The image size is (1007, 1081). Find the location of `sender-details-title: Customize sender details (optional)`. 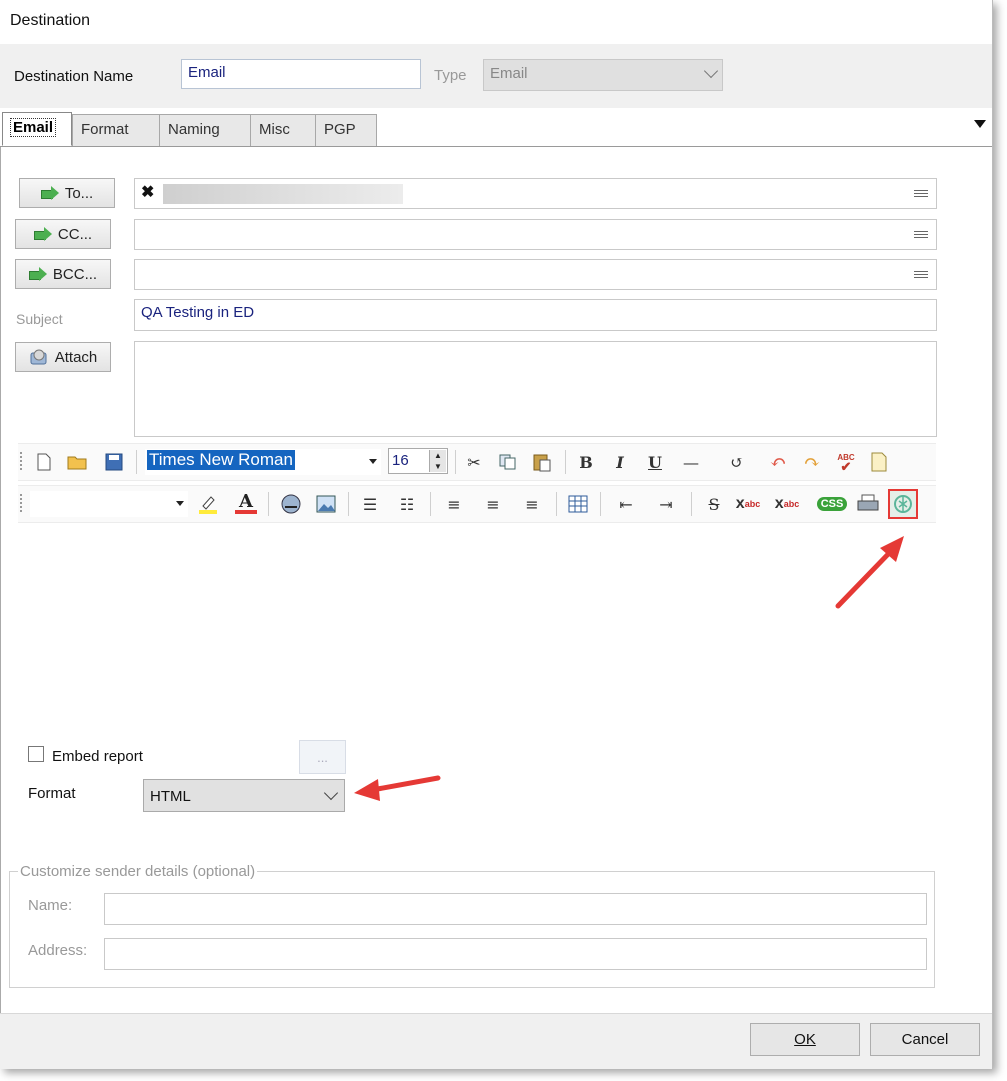

sender-details-title: Customize sender details (optional) is located at coordinates (138, 871).